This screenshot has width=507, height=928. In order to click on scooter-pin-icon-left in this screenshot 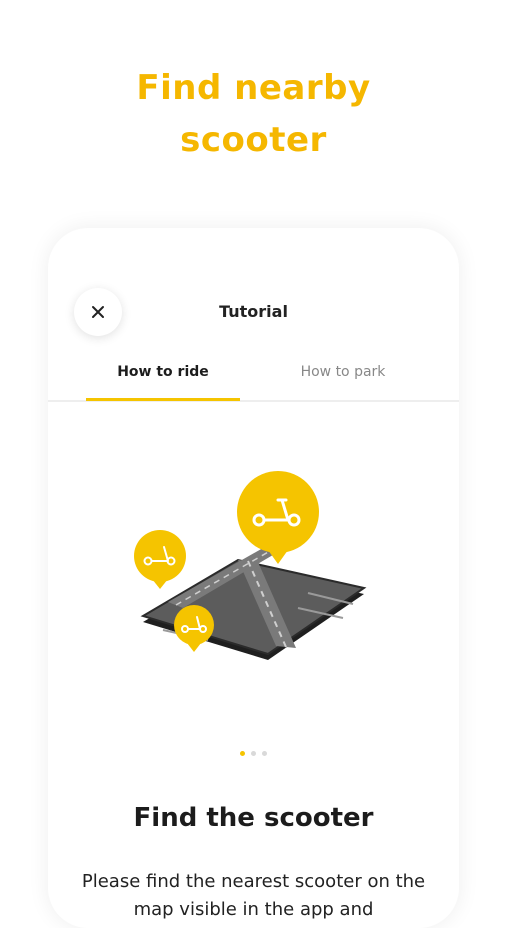, I will do `click(160, 559)`.